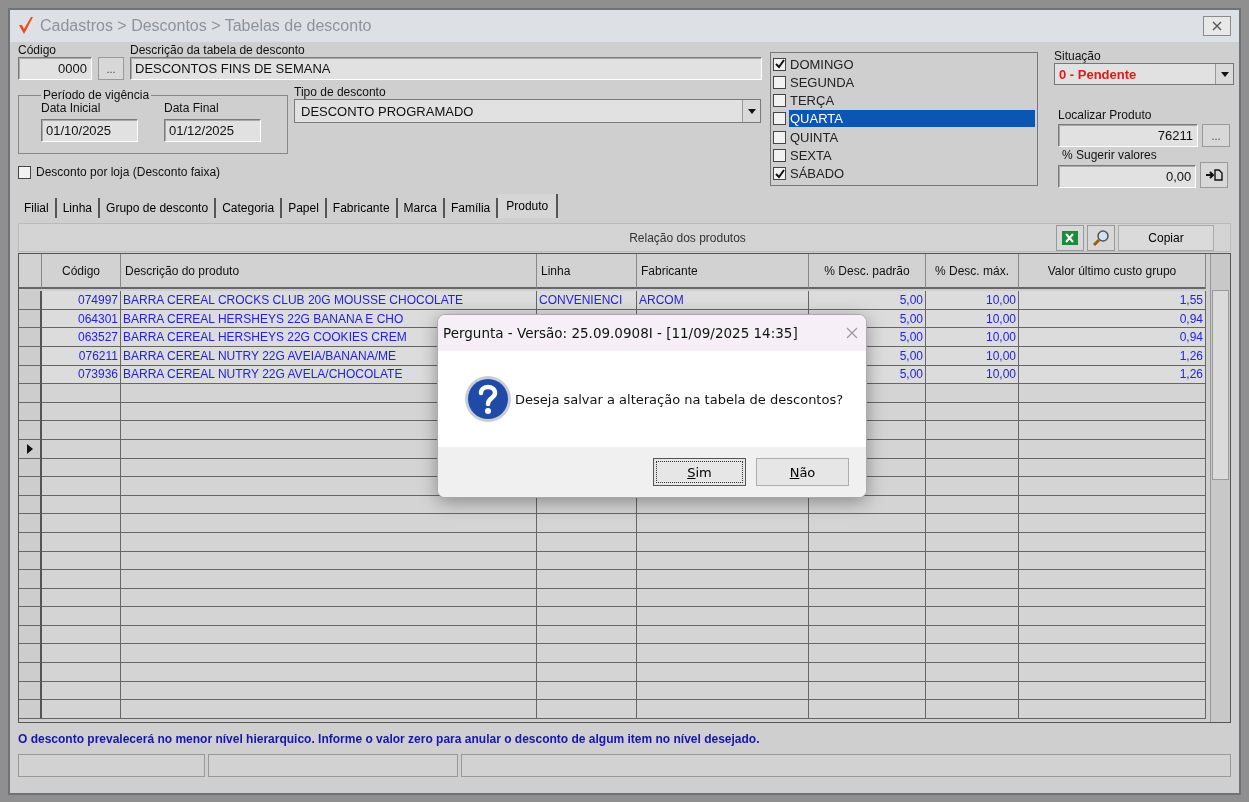  What do you see at coordinates (528, 206) in the screenshot?
I see `tab: Produto` at bounding box center [528, 206].